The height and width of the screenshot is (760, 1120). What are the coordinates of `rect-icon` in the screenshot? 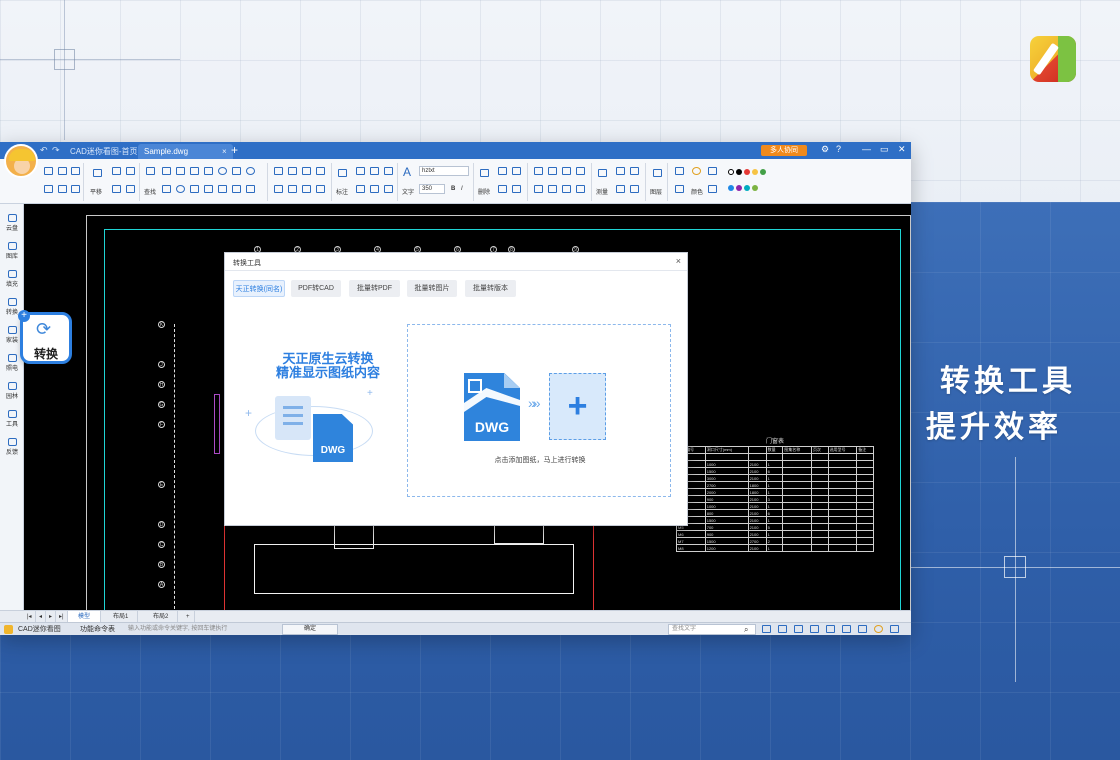 It's located at (236, 171).